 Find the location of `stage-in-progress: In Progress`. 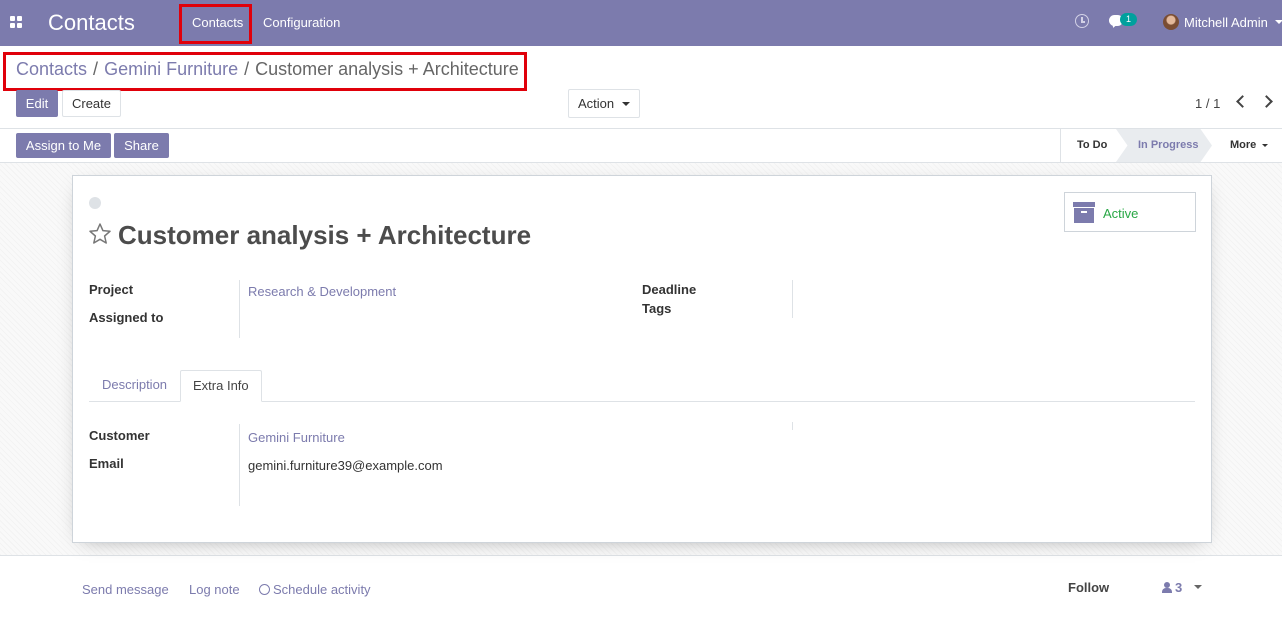

stage-in-progress: In Progress is located at coordinates (1164, 145).